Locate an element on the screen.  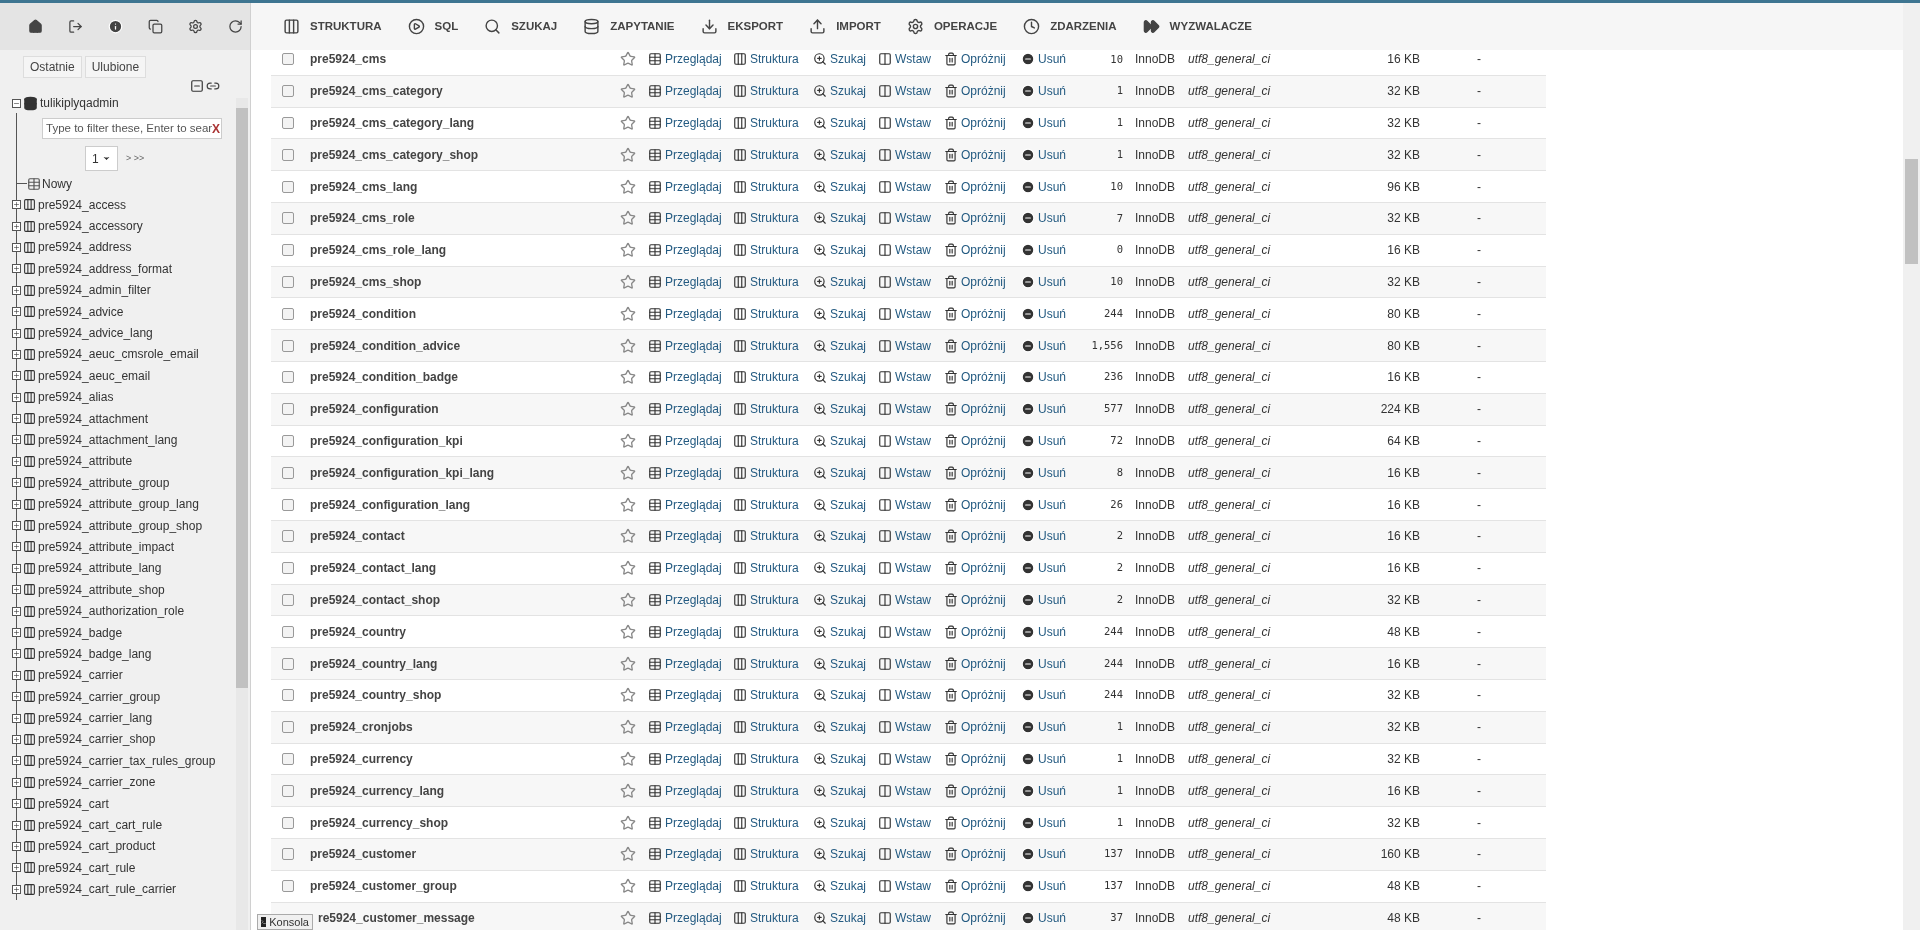
table-link: pre5924_carrier_shop is located at coordinates (97, 739).